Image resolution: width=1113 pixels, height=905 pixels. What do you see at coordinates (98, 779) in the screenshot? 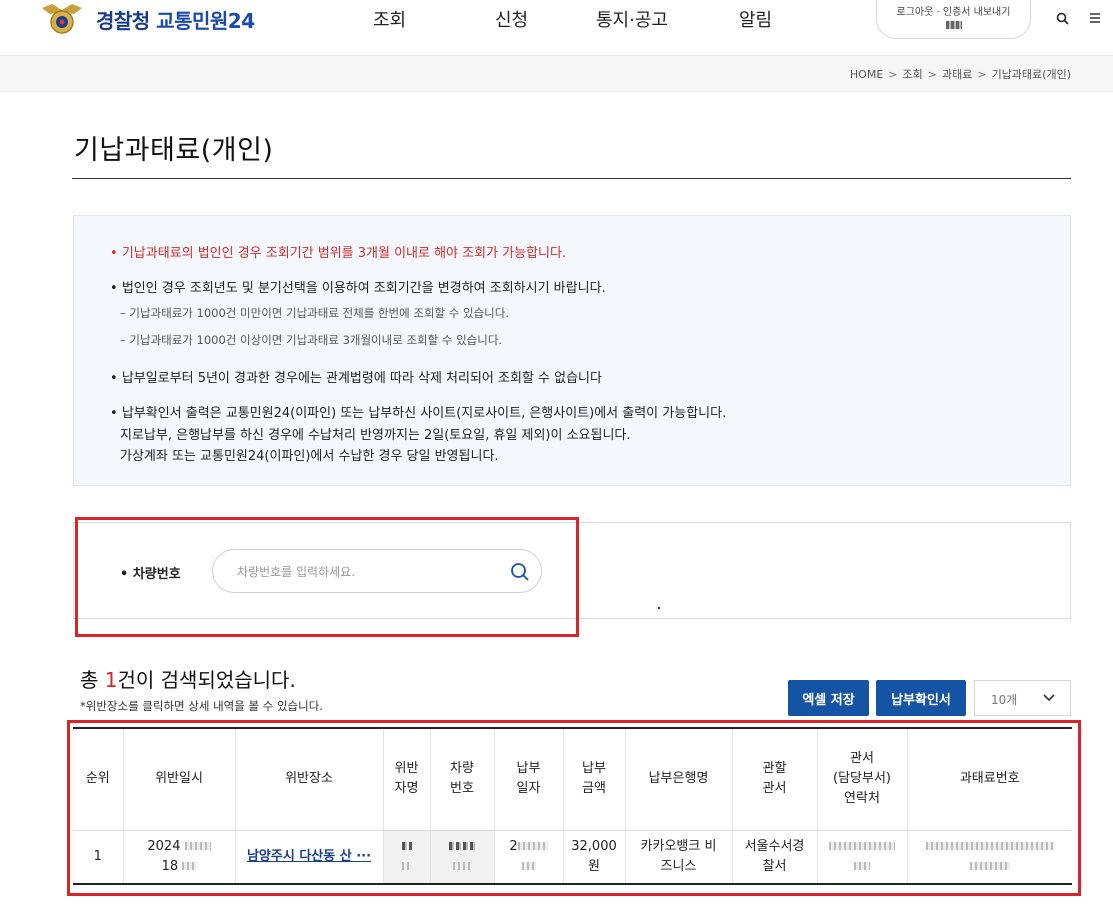
I see `th-no: 순위` at bounding box center [98, 779].